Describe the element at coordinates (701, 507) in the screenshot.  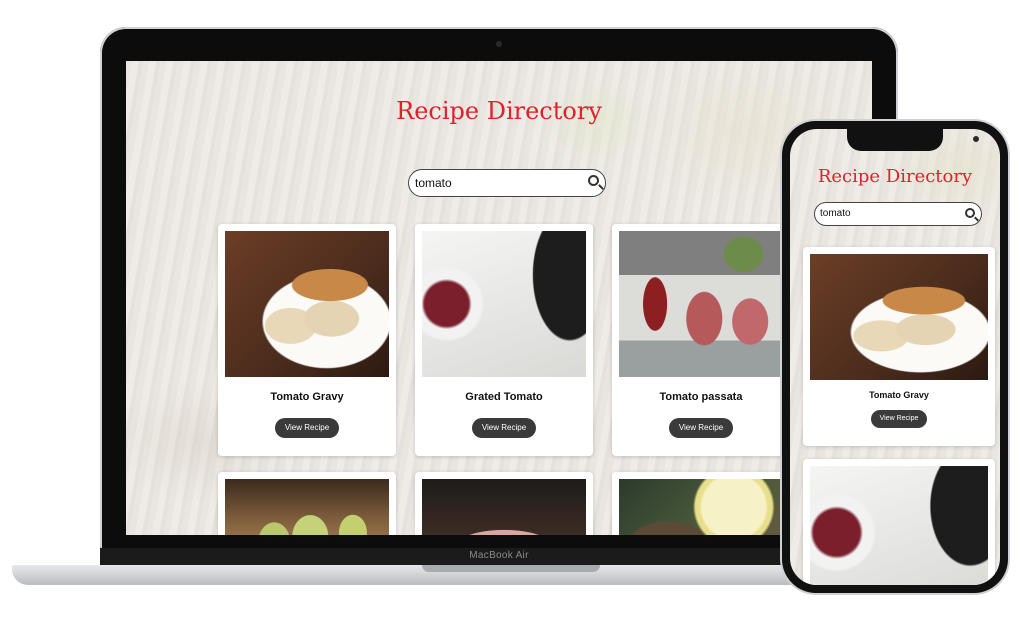
I see `lemon-dish-photo` at that location.